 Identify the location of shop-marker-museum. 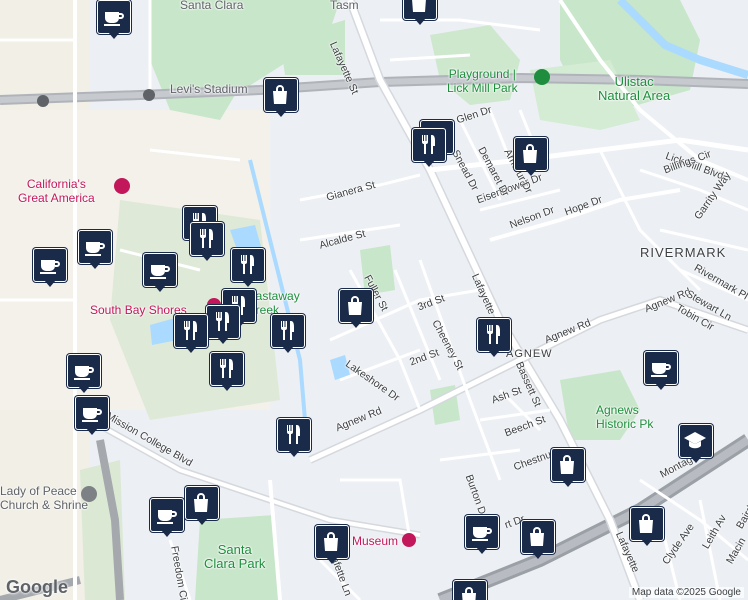
(332, 546).